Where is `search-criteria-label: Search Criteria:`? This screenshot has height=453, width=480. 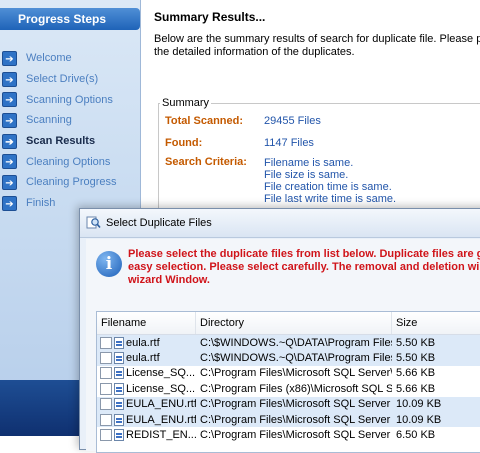 search-criteria-label: Search Criteria: is located at coordinates (206, 162).